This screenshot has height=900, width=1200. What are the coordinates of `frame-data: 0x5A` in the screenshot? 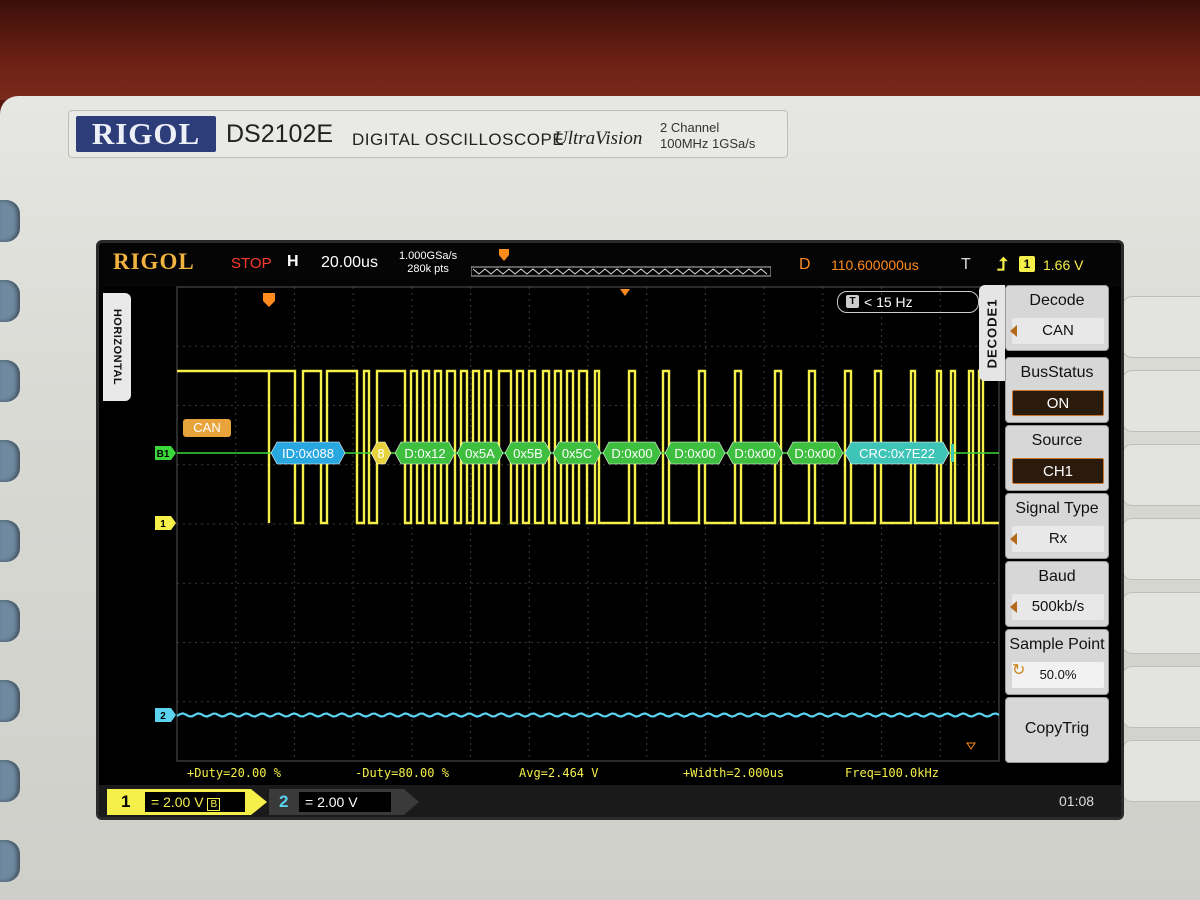 It's located at (480, 453).